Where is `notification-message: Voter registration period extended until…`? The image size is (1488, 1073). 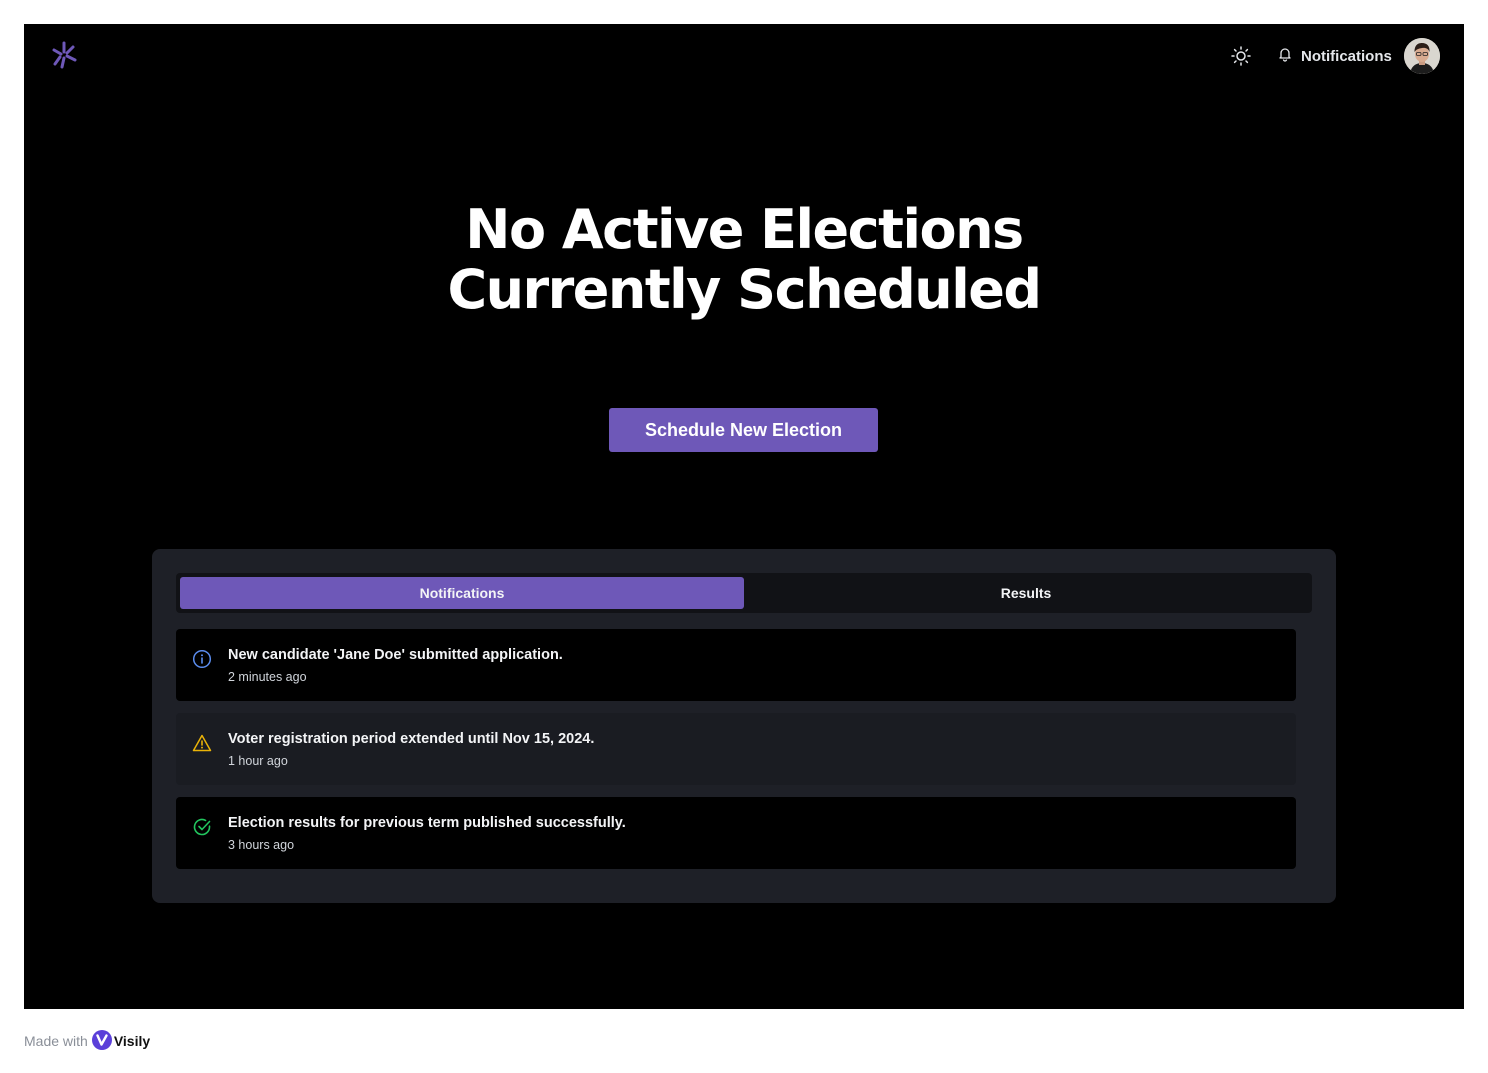 notification-message: Voter registration period extended until… is located at coordinates (411, 739).